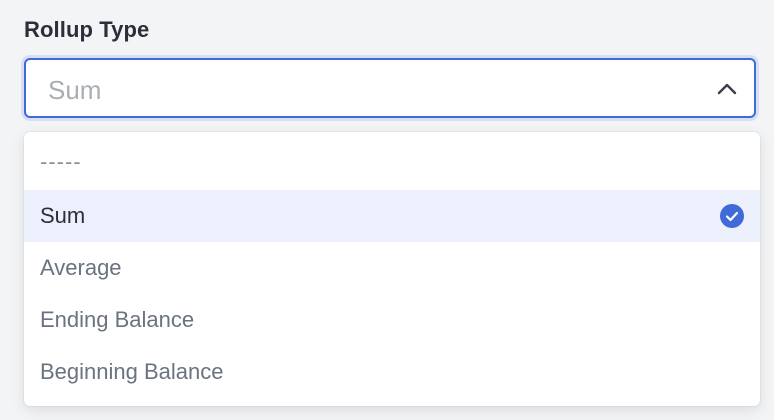 The height and width of the screenshot is (420, 774). I want to click on chevron-up-icon, so click(727, 89).